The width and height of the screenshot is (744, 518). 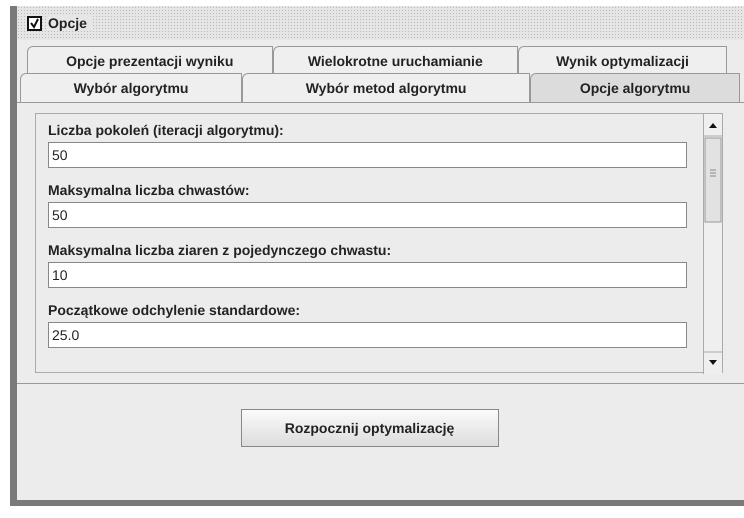 What do you see at coordinates (131, 87) in the screenshot?
I see `tab: Wybór algorytmu` at bounding box center [131, 87].